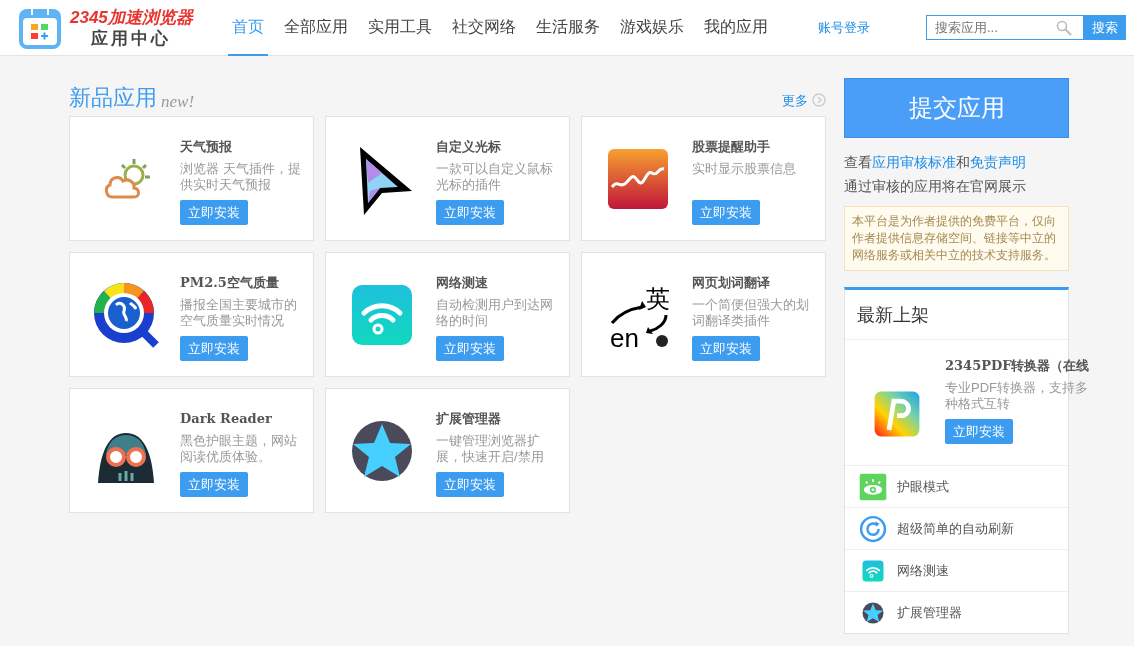 The image size is (1134, 646). I want to click on login-link: 账号登录, so click(844, 27).